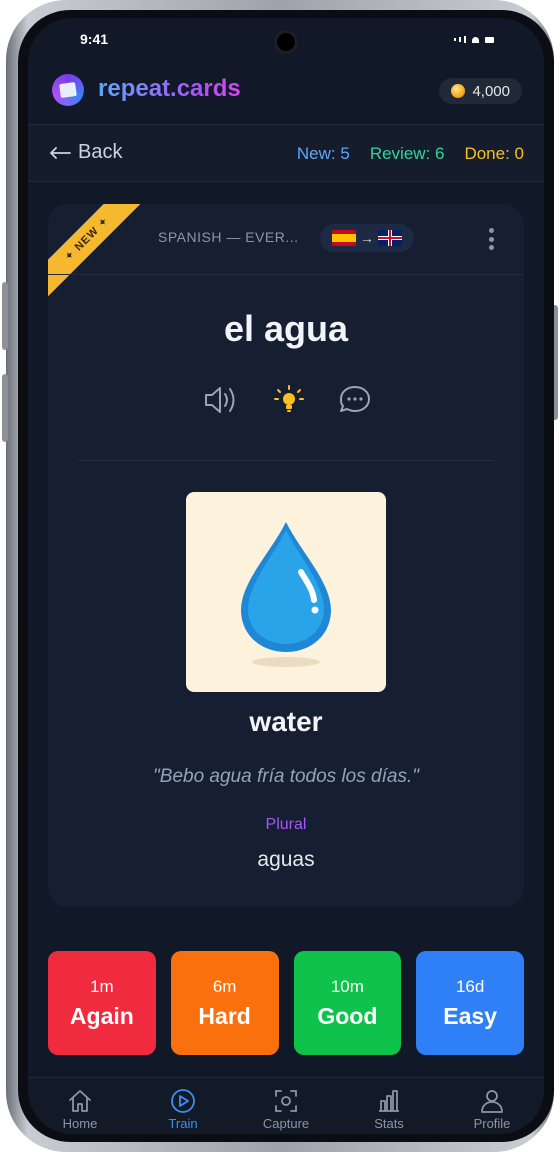  I want to click on example-sentence: "Bebo agua fría todos los días.", so click(286, 776).